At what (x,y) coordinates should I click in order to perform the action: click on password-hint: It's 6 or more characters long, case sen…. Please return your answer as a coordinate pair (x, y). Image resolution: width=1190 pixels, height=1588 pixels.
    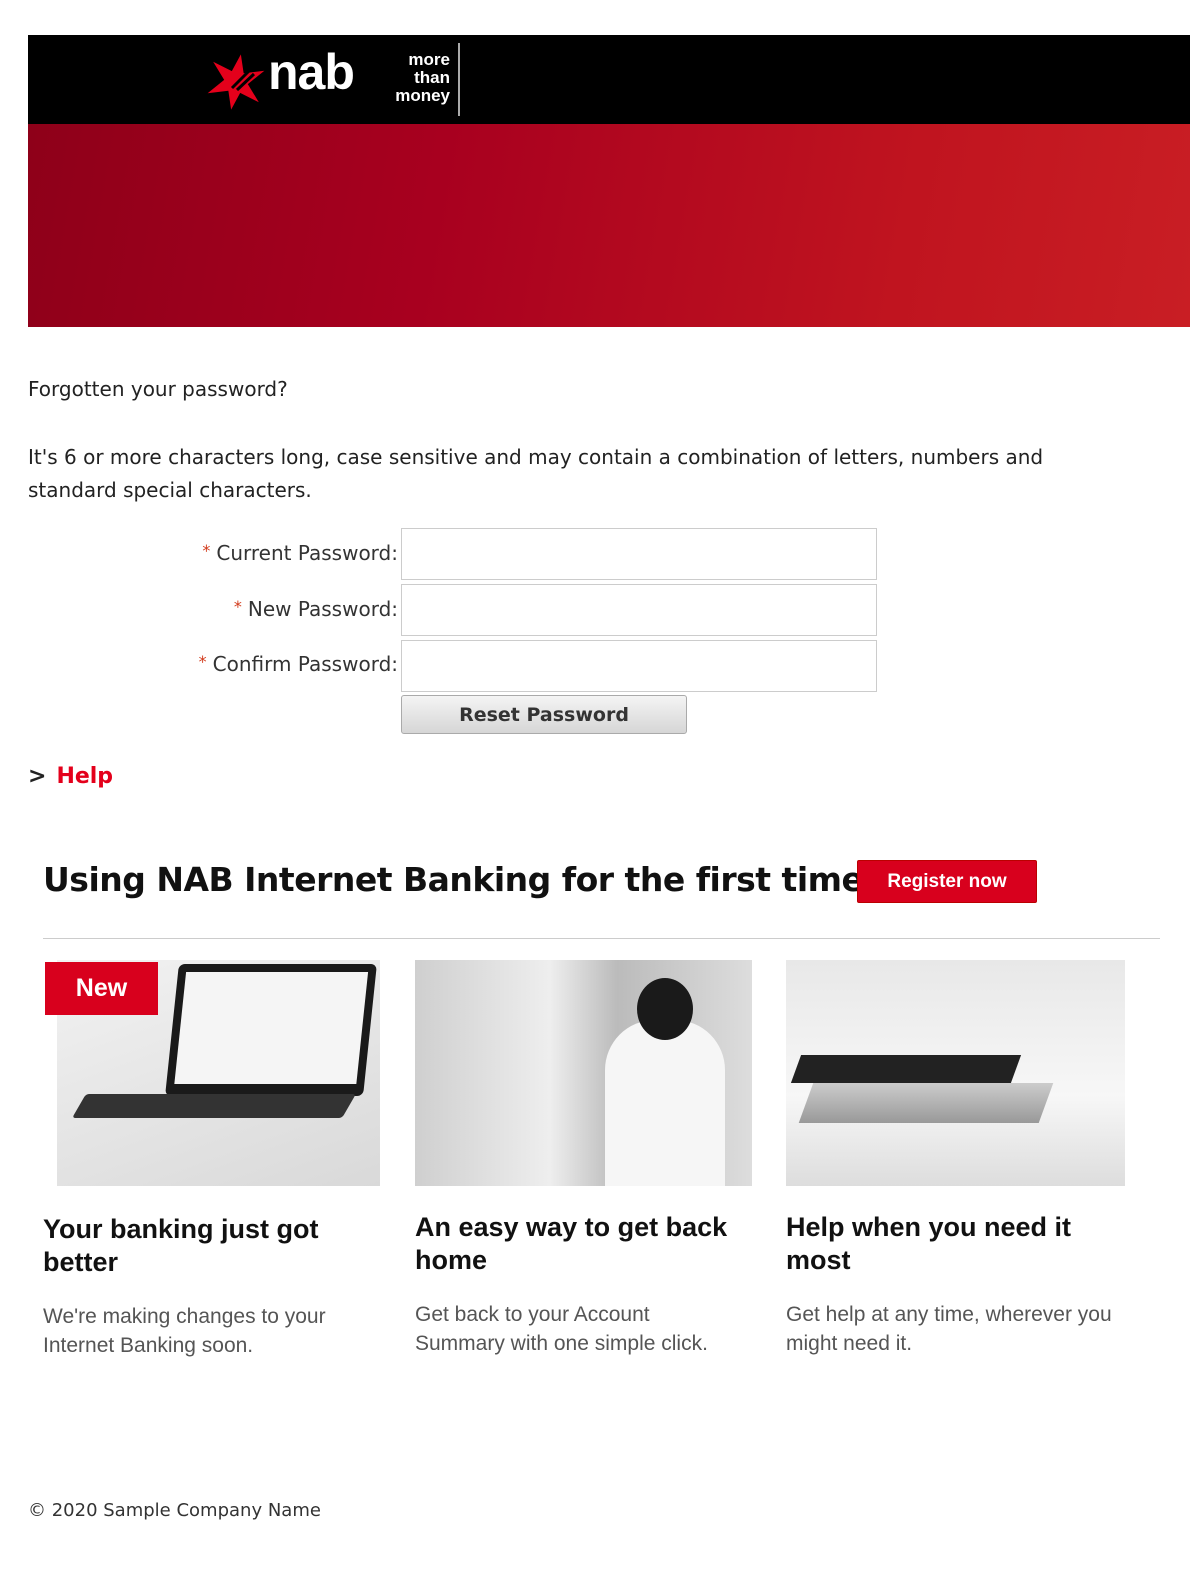
    Looking at the image, I should click on (536, 473).